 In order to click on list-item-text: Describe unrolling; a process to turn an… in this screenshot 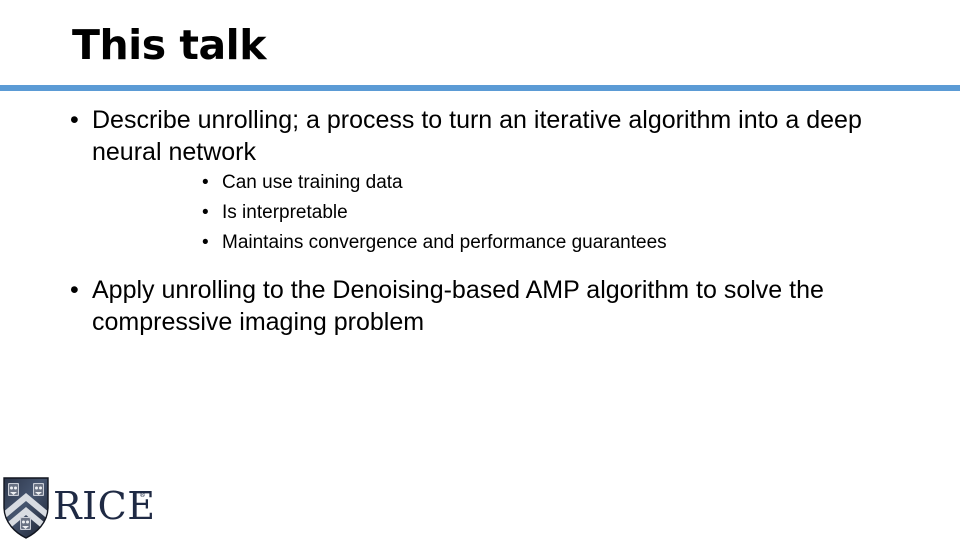, I will do `click(477, 136)`.